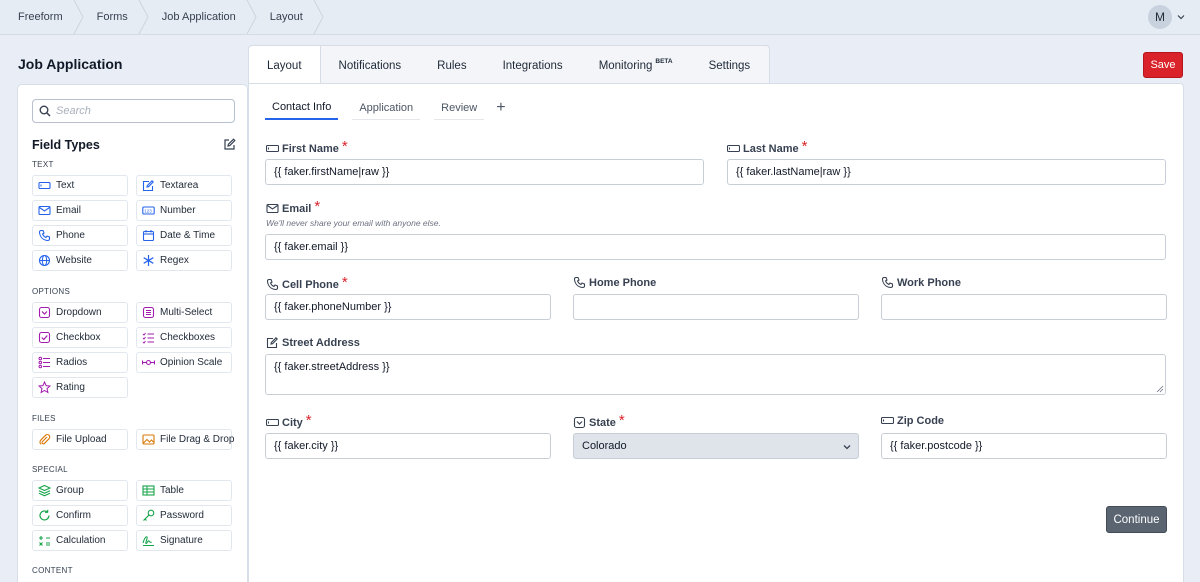 Image resolution: width=1200 pixels, height=582 pixels. I want to click on field-type-calculation: Calculation, so click(80, 540).